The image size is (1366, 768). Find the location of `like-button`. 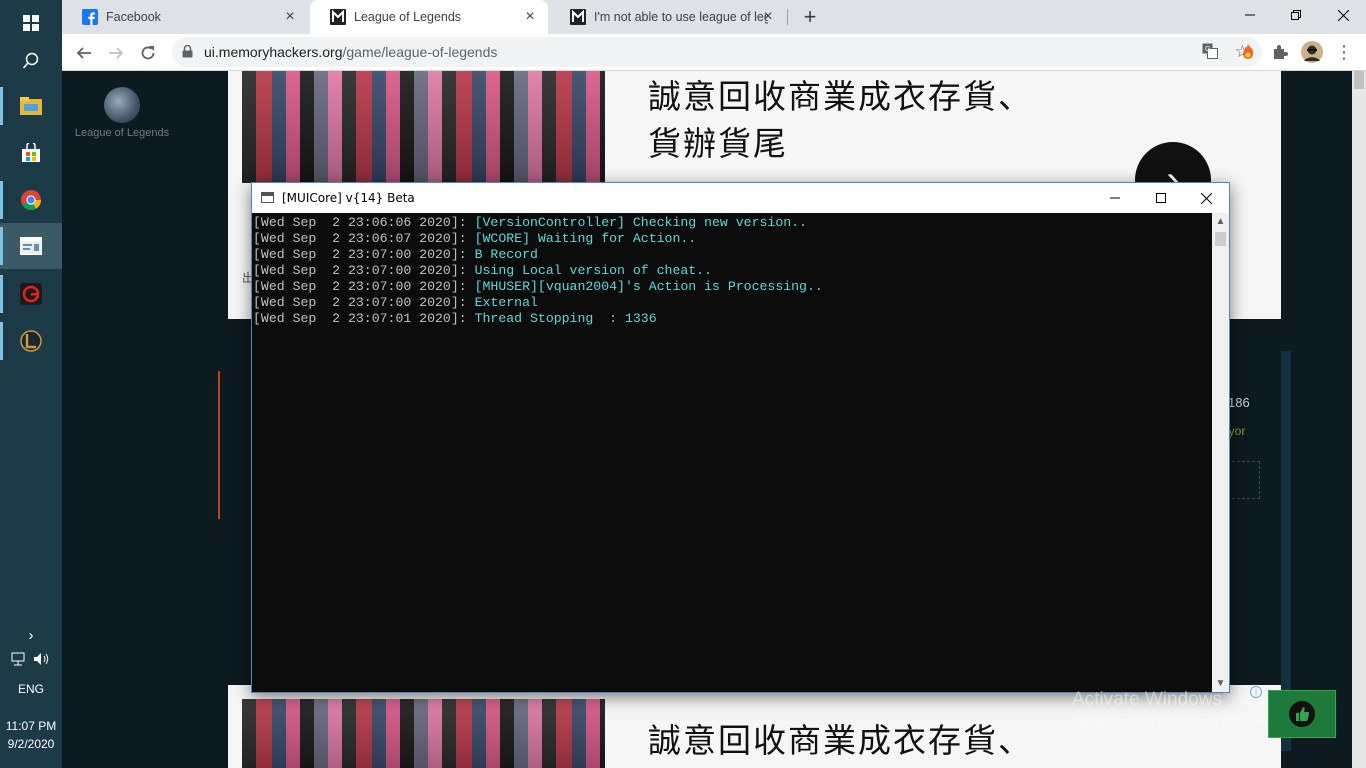

like-button is located at coordinates (1302, 714).